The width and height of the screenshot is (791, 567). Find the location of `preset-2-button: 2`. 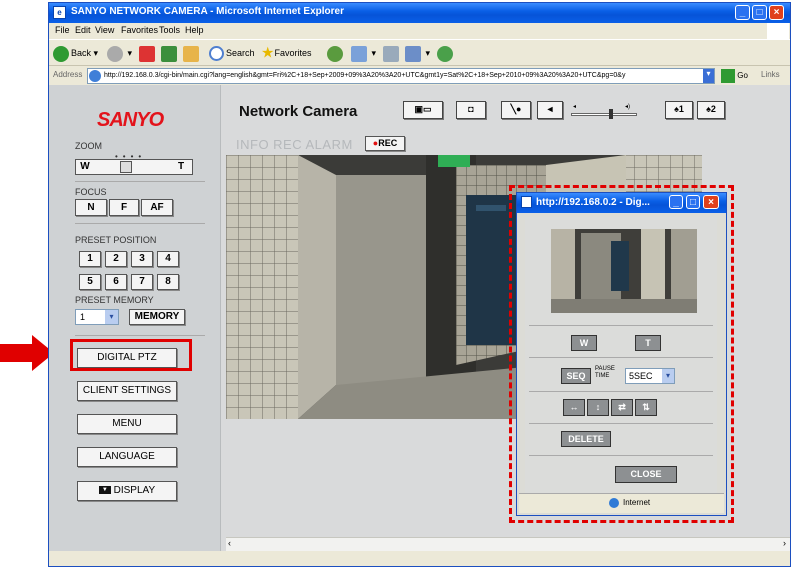

preset-2-button: 2 is located at coordinates (116, 259).